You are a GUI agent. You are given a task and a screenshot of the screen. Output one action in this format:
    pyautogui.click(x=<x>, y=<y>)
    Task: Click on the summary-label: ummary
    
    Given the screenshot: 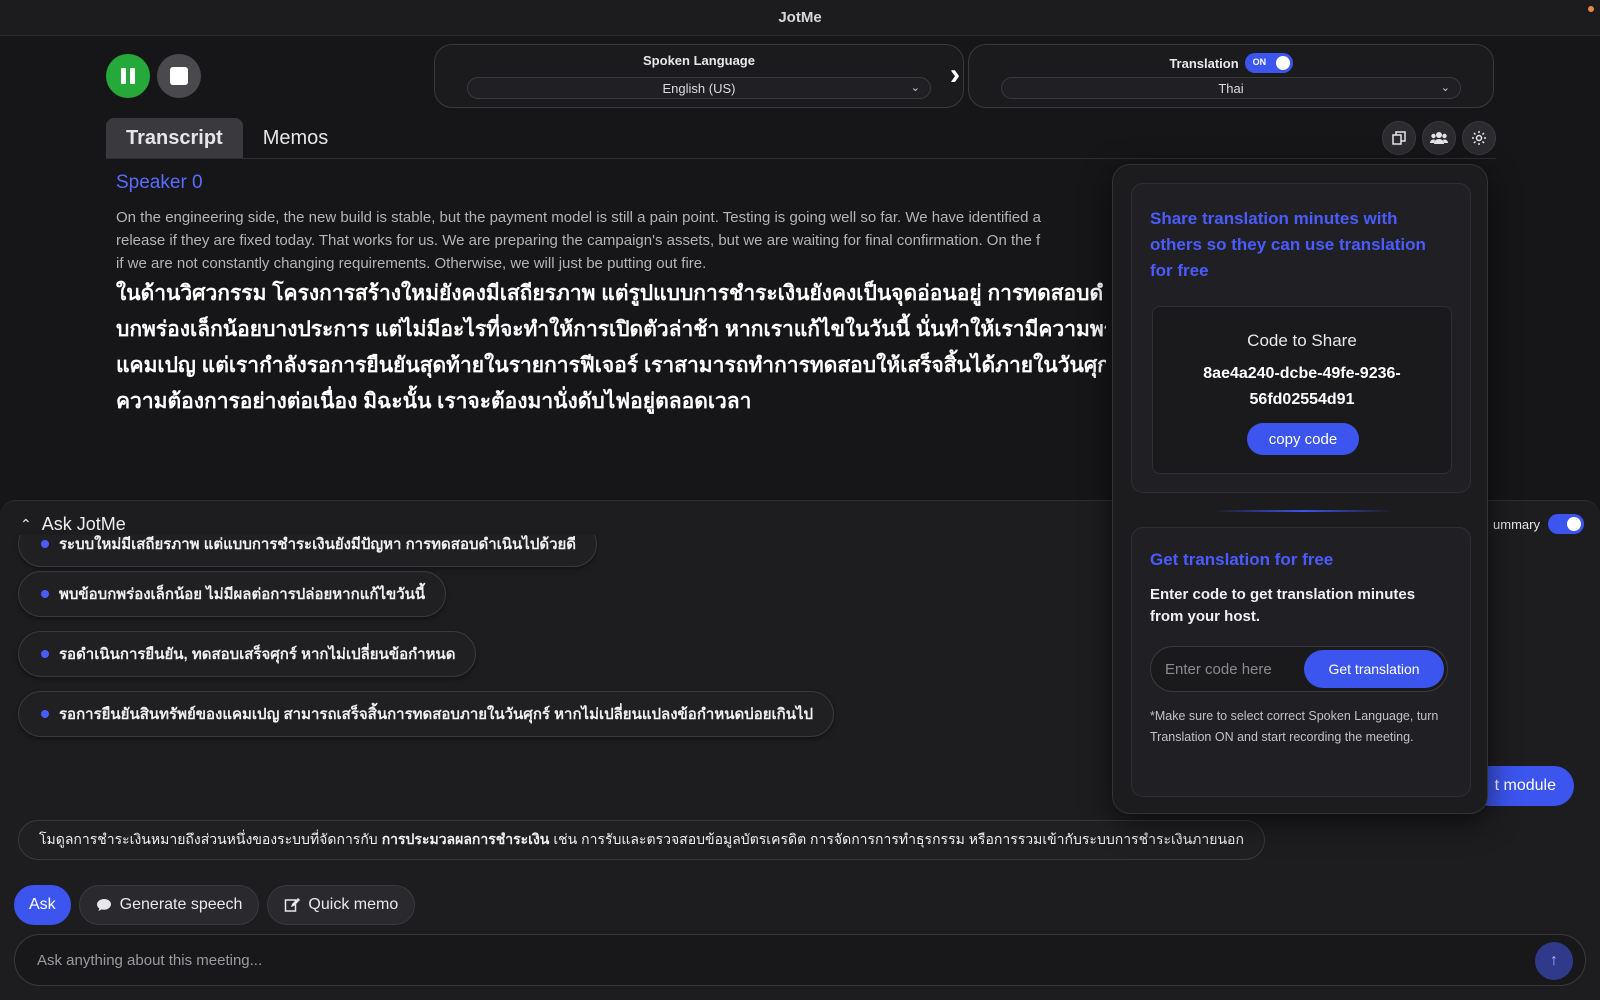 What is the action you would take?
    pyautogui.click(x=1516, y=524)
    